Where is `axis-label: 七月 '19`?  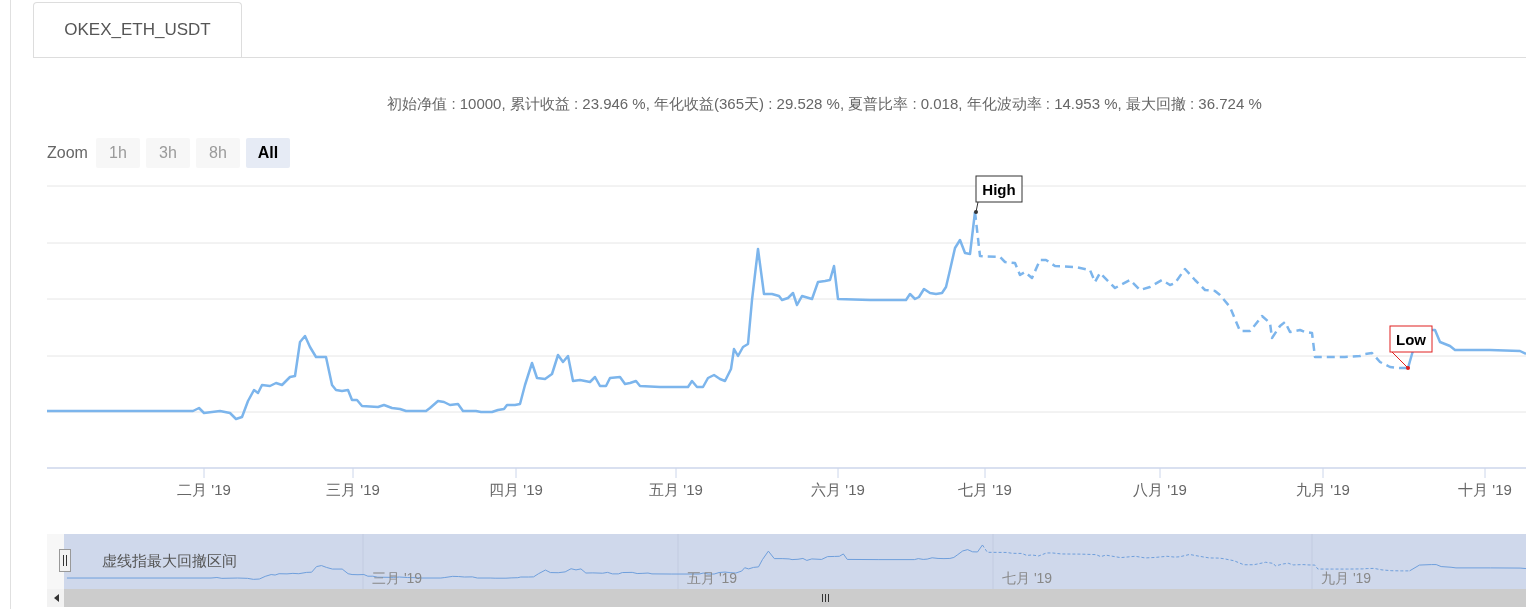 axis-label: 七月 '19 is located at coordinates (985, 489).